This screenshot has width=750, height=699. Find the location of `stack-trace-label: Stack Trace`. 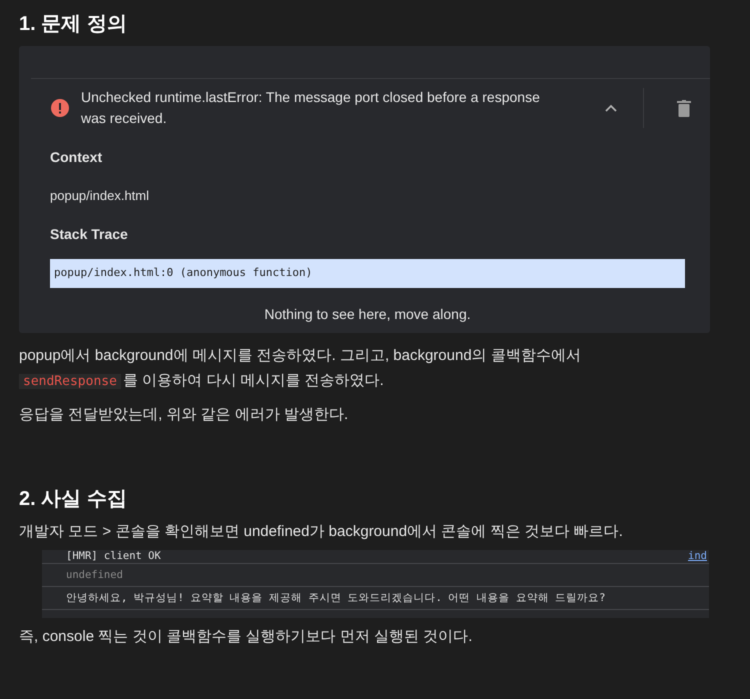

stack-trace-label: Stack Trace is located at coordinates (89, 234).